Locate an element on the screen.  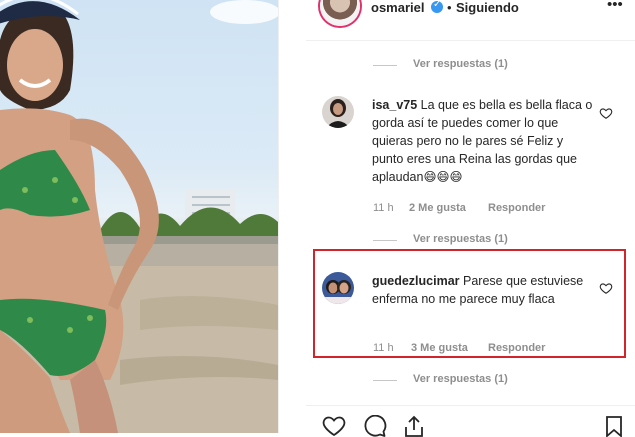
more-options-icon: ••• is located at coordinates (615, 6).